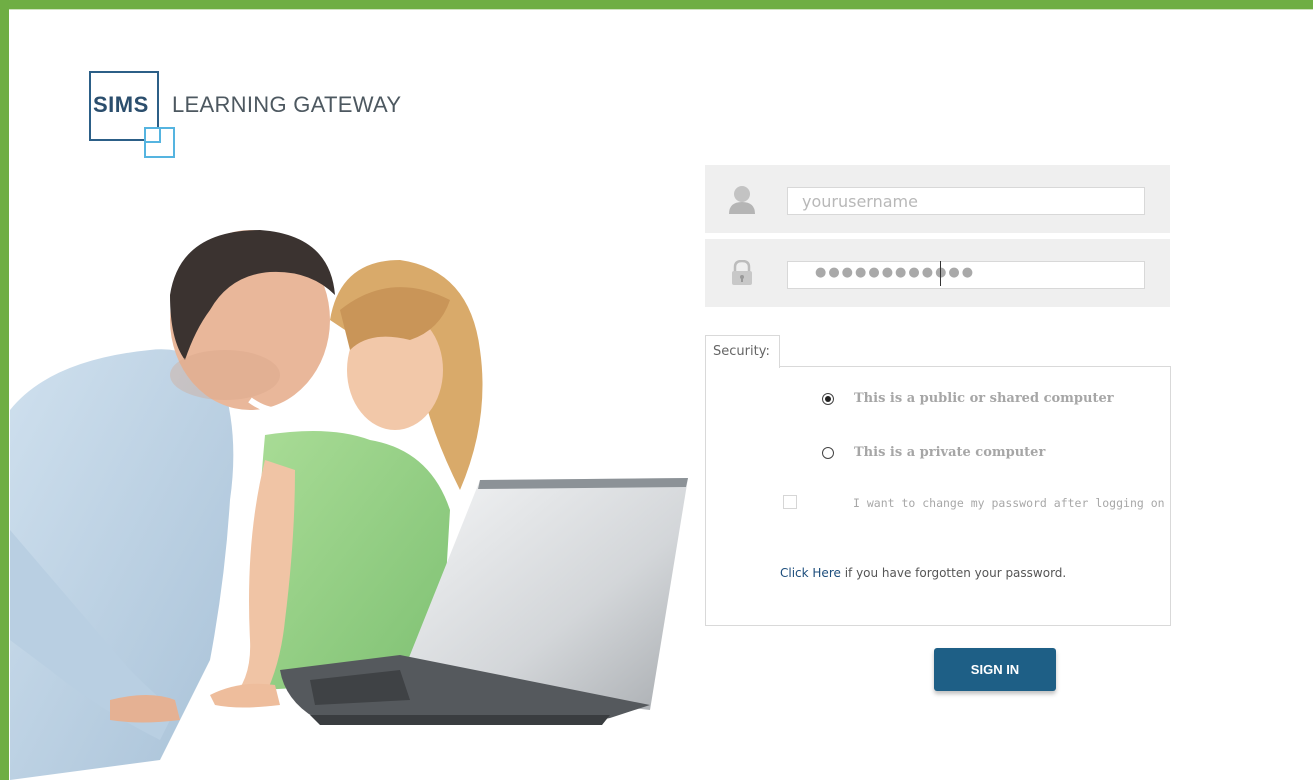  Describe the element at coordinates (121, 104) in the screenshot. I see `logo-sims-text: SIMS` at that location.